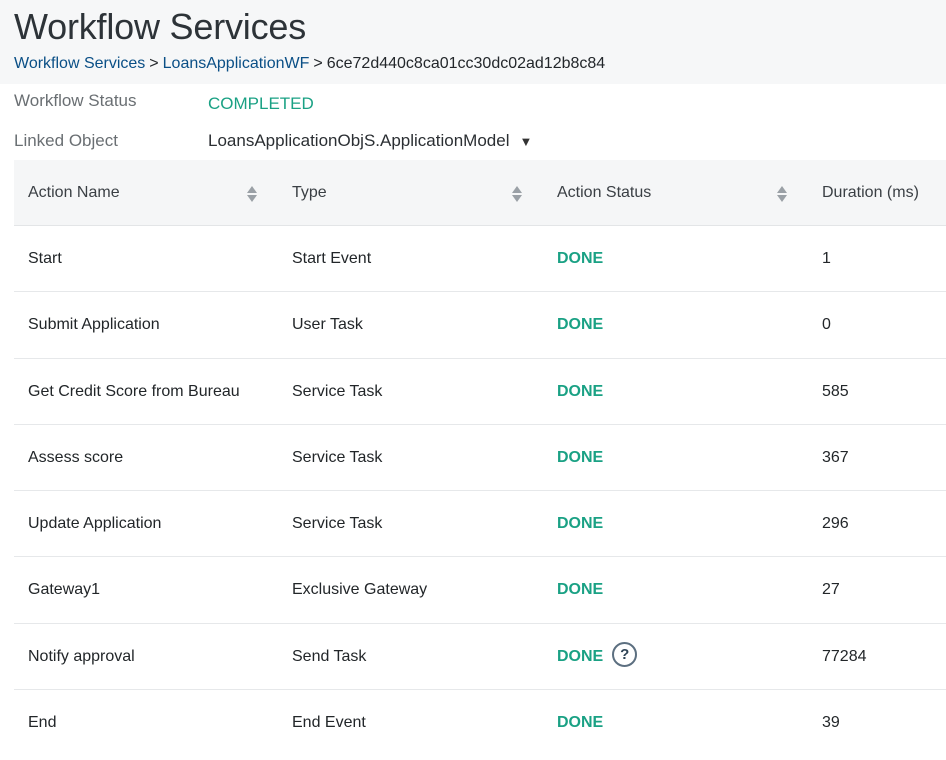  What do you see at coordinates (329, 656) in the screenshot?
I see `type-cell: Send Task` at bounding box center [329, 656].